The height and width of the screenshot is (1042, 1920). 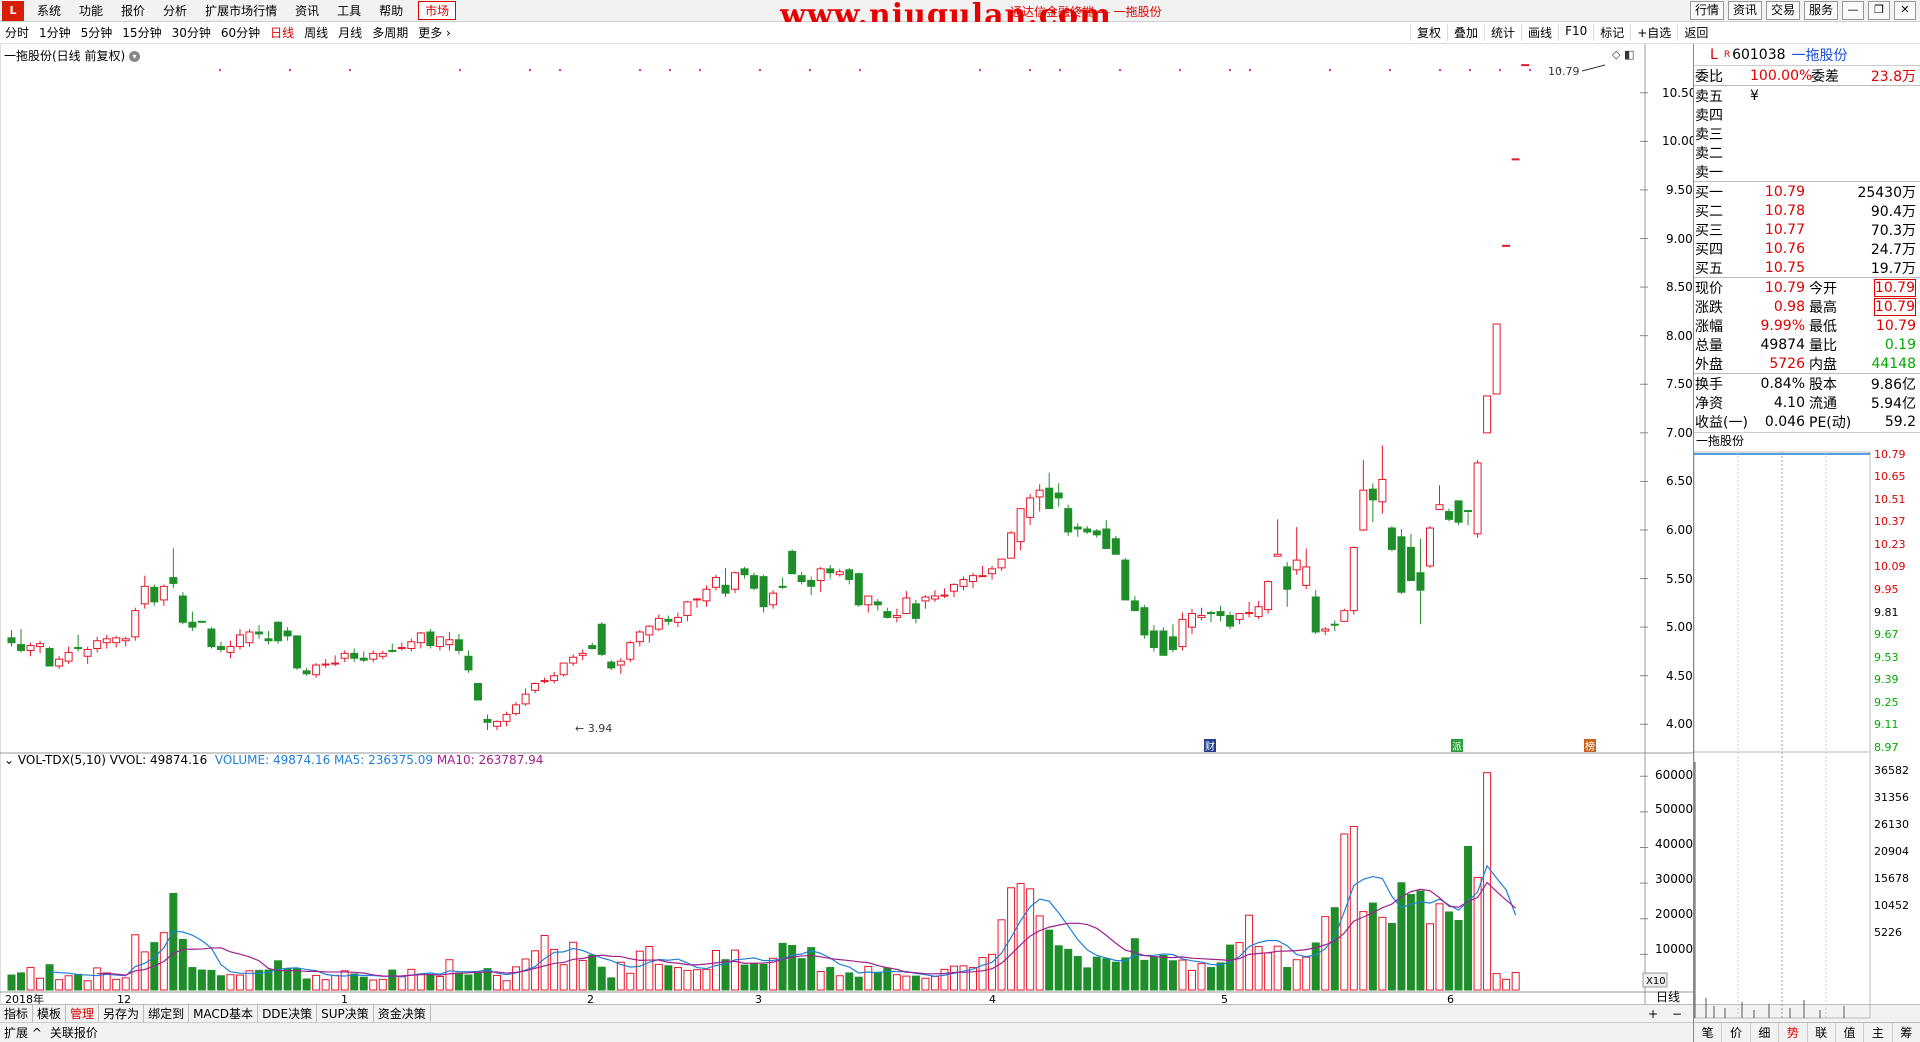 What do you see at coordinates (307, 10) in the screenshot?
I see `menu-news: 资讯` at bounding box center [307, 10].